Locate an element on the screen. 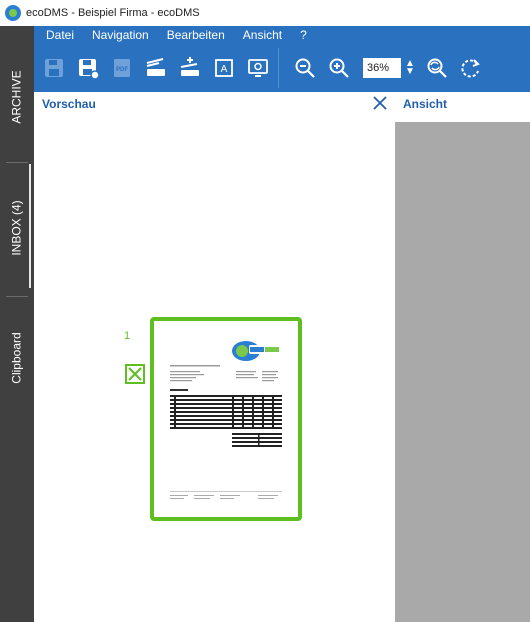 This screenshot has height=622, width=530. sidebar-tab-archive: ARCHIVE is located at coordinates (17, 97).